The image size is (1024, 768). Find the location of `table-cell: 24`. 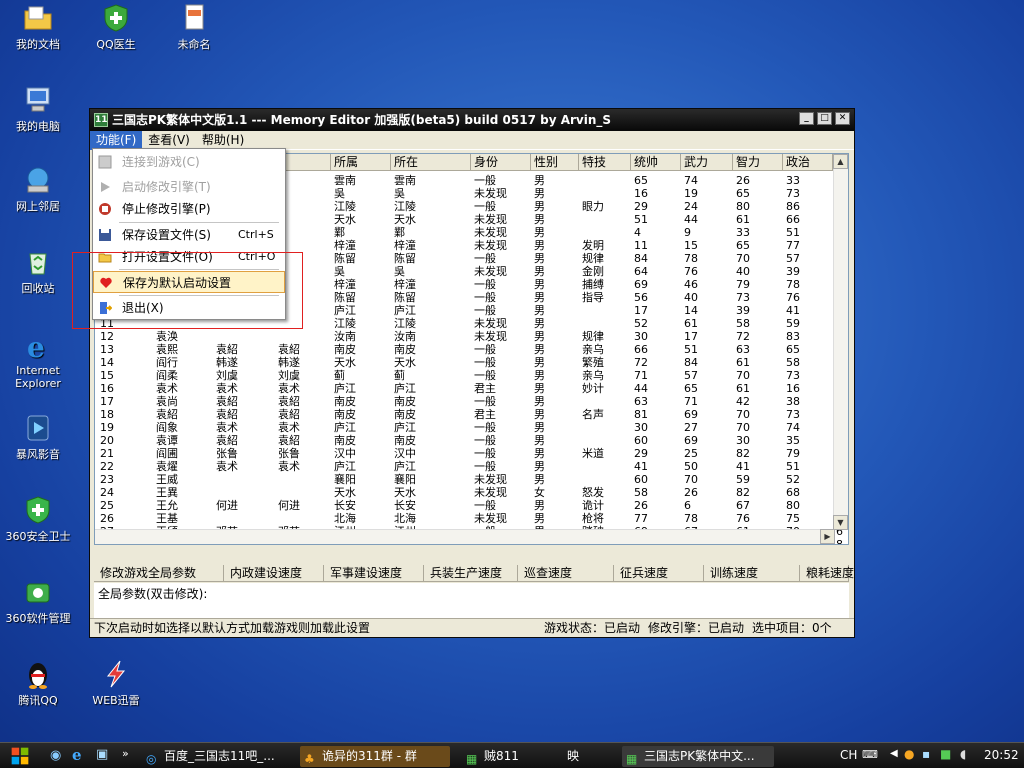

table-cell: 24 is located at coordinates (107, 492).